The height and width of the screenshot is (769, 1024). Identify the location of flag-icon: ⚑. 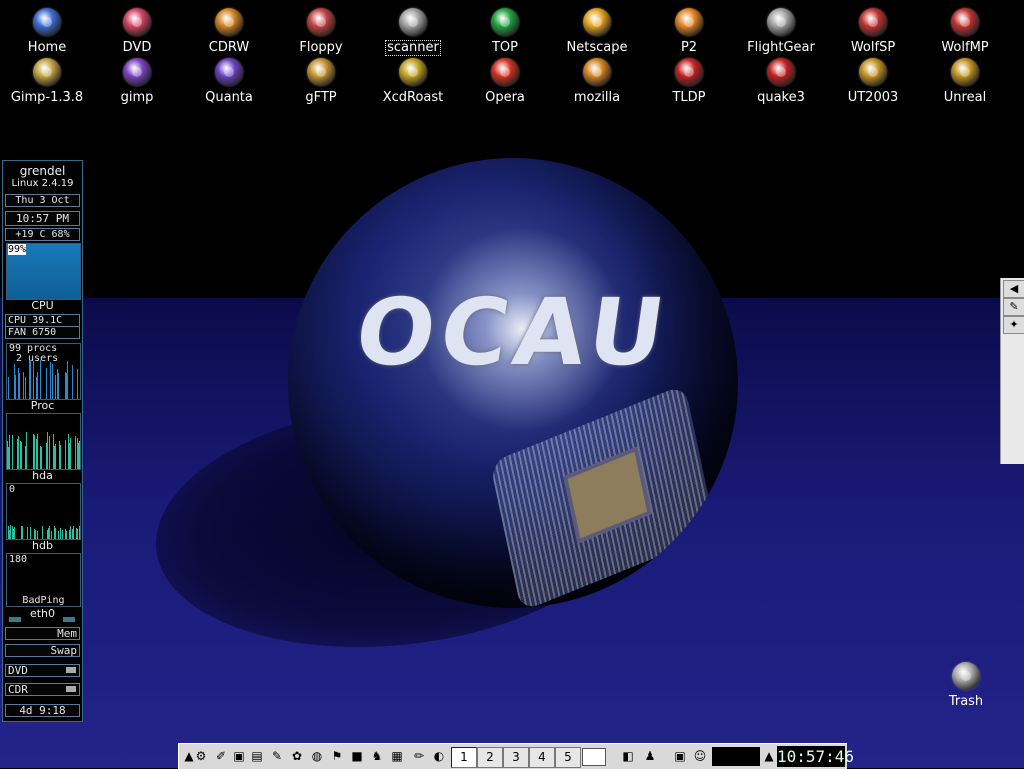
(337, 756).